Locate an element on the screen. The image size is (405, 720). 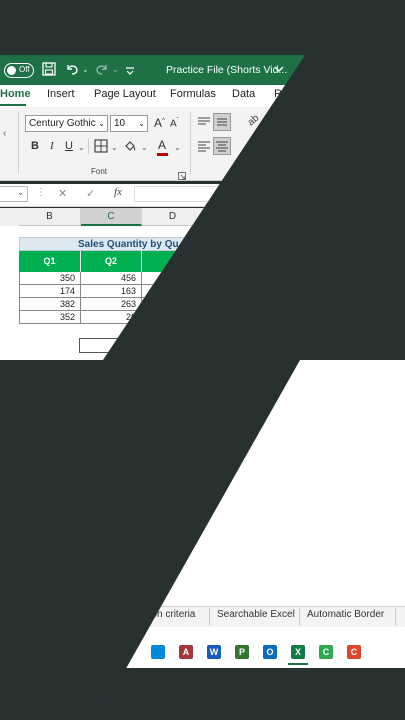
tab-data: Data is located at coordinates (243, 94).